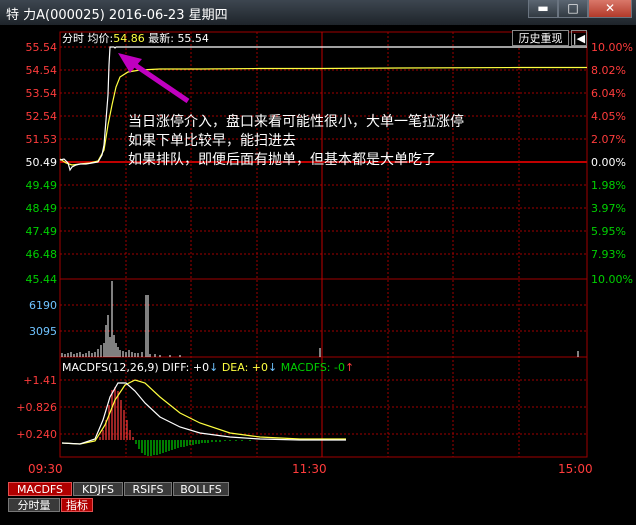 This screenshot has width=636, height=525. What do you see at coordinates (212, 141) in the screenshot?
I see `annotation-line: 如果下单比较早，能扫进去` at bounding box center [212, 141].